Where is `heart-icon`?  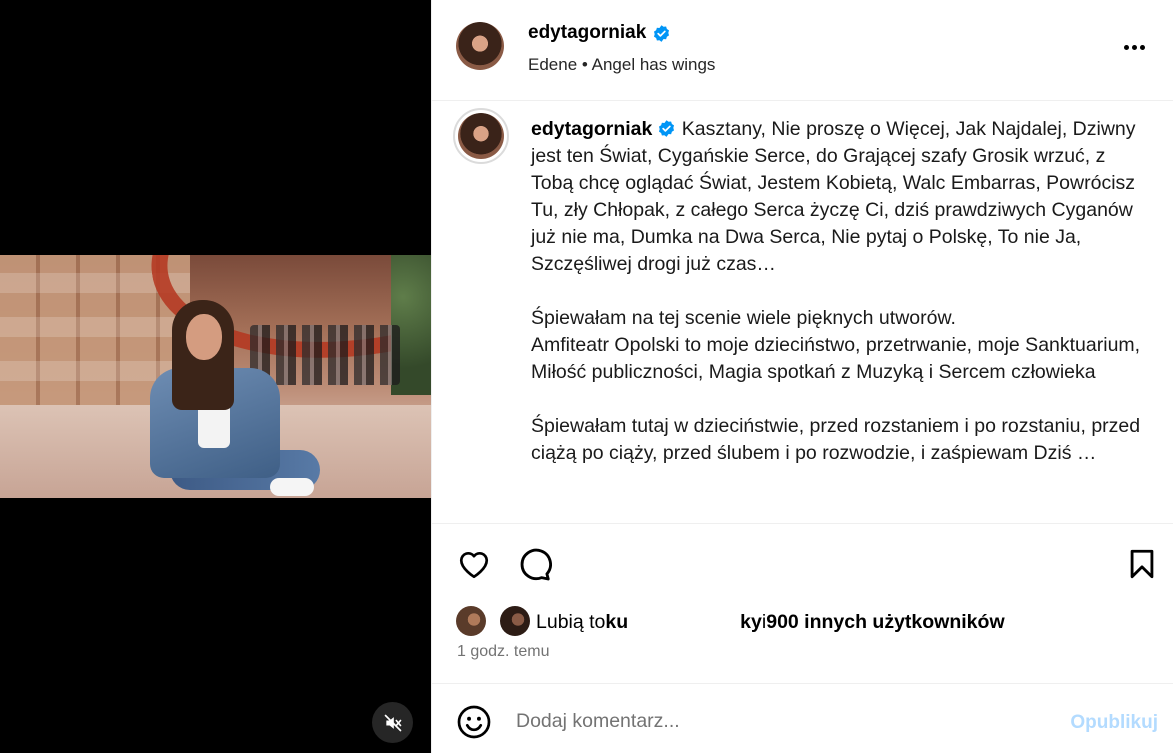 heart-icon is located at coordinates (474, 565).